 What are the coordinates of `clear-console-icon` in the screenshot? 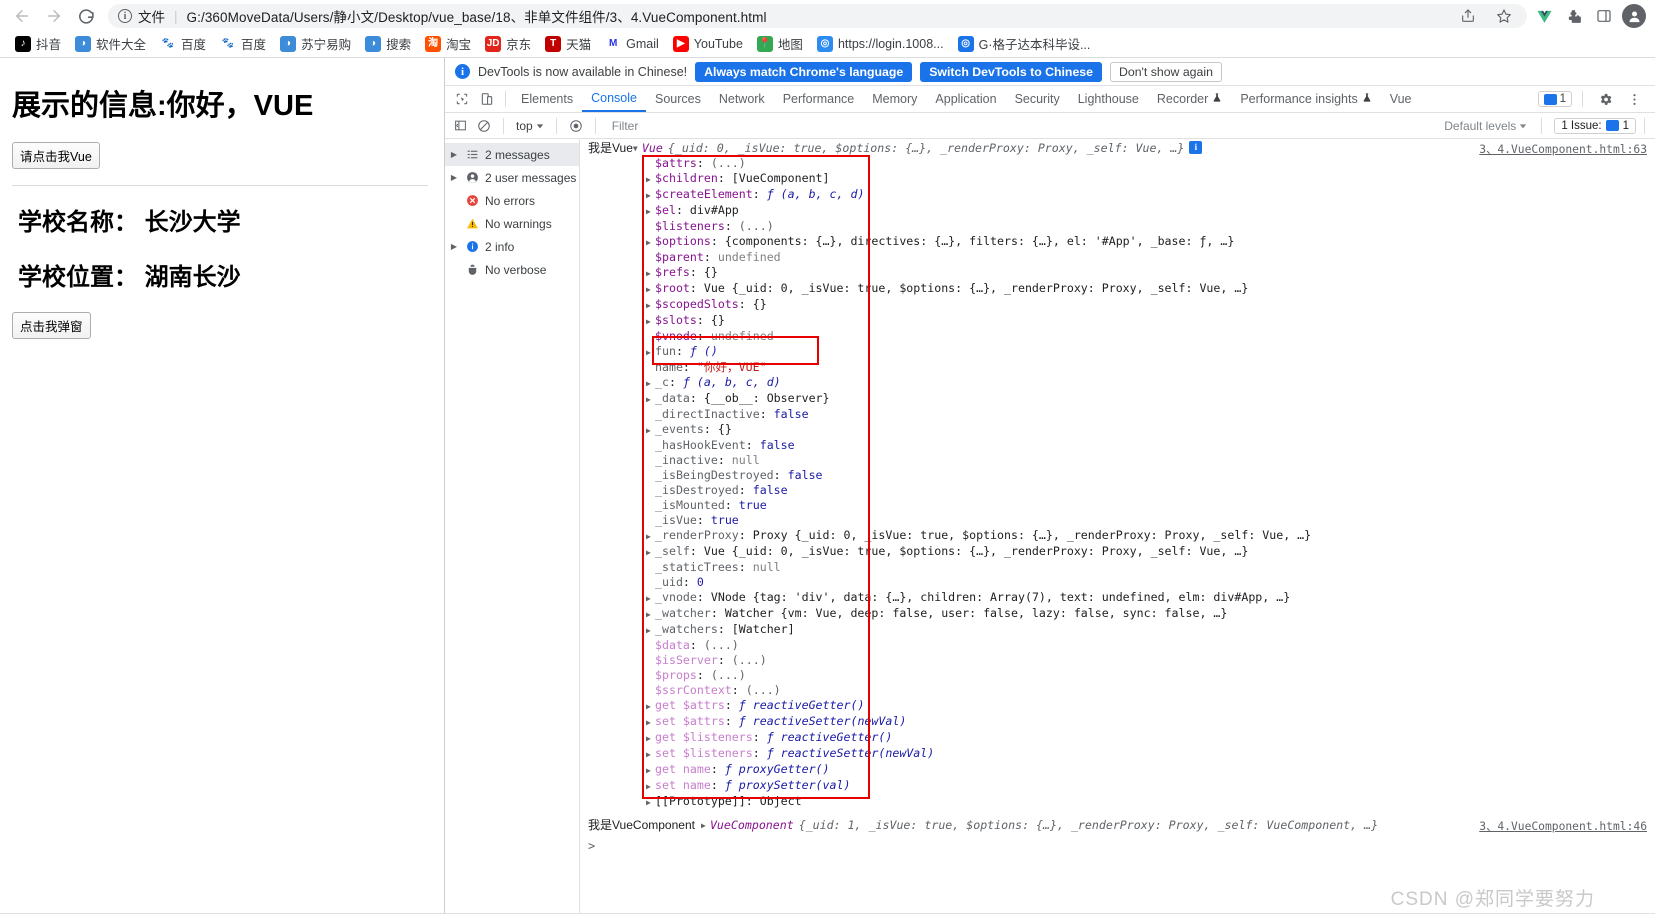 It's located at (484, 126).